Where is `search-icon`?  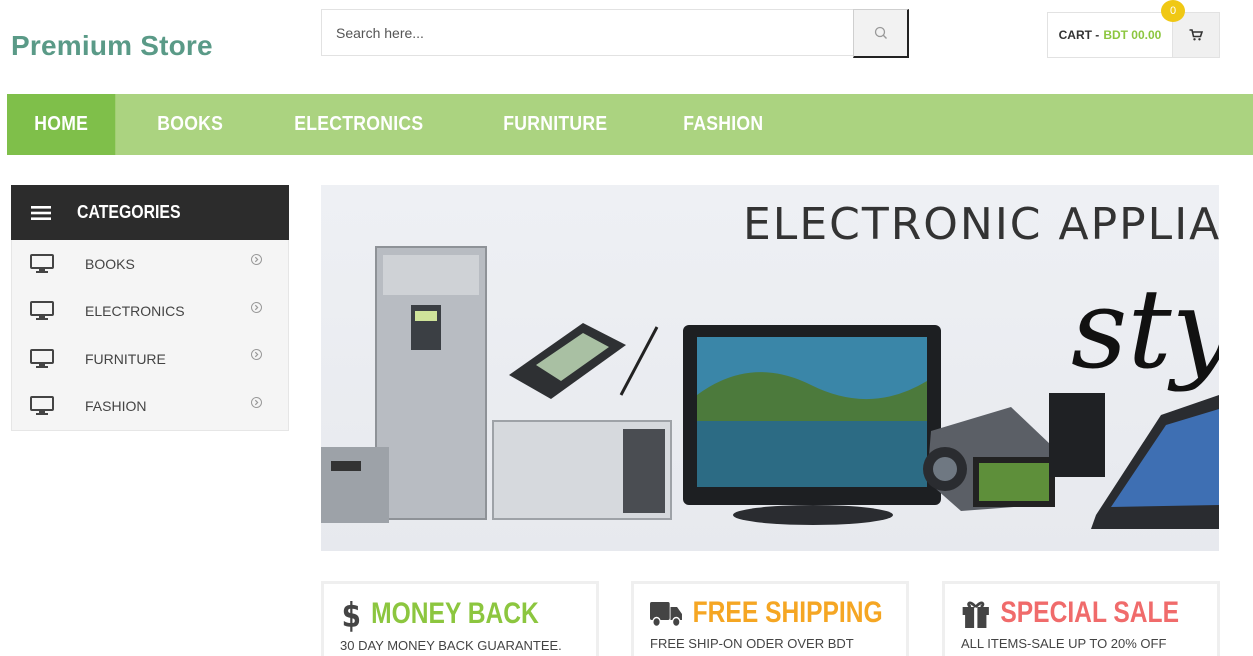
search-icon is located at coordinates (880, 32).